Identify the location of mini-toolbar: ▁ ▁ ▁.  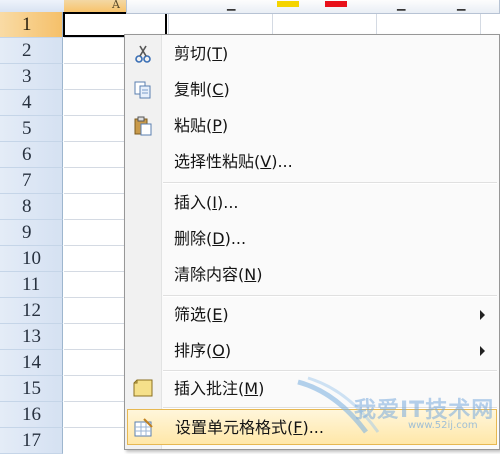
(313, 7).